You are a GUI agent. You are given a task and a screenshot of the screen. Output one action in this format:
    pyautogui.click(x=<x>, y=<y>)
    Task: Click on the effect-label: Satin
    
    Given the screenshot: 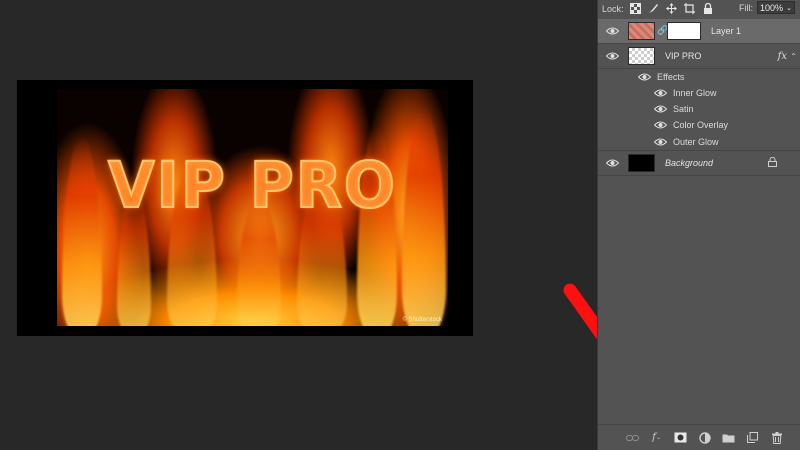 What is the action you would take?
    pyautogui.click(x=683, y=109)
    